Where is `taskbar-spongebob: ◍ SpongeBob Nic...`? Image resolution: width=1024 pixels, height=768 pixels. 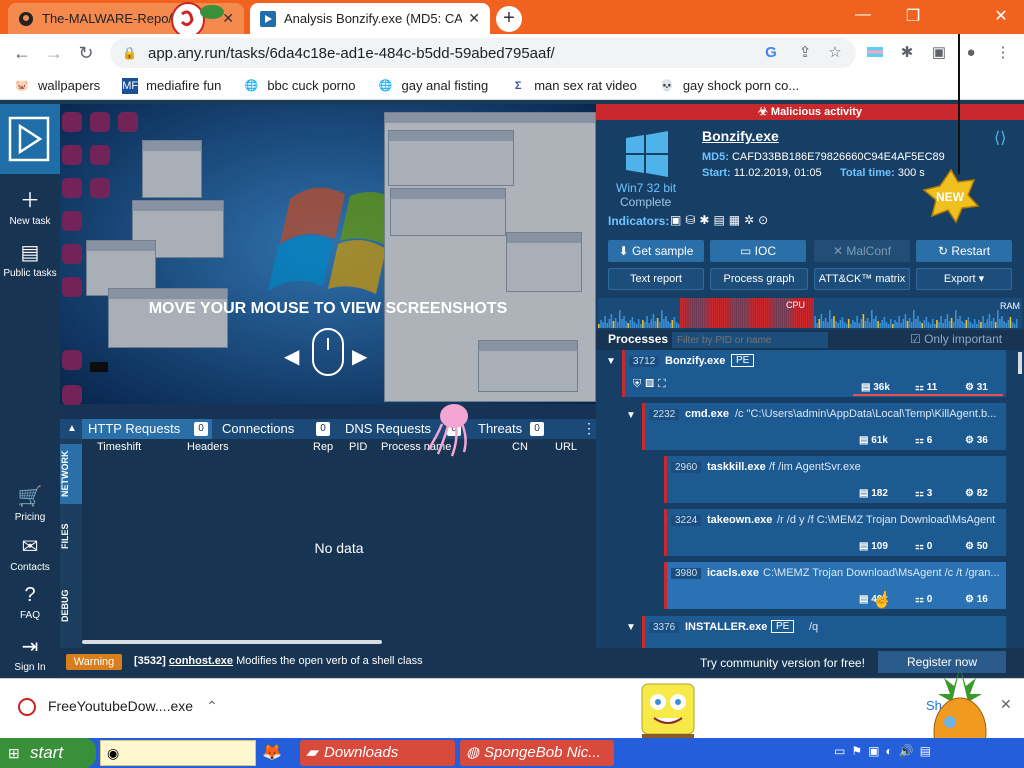 taskbar-spongebob: ◍ SpongeBob Nic... is located at coordinates (537, 753).